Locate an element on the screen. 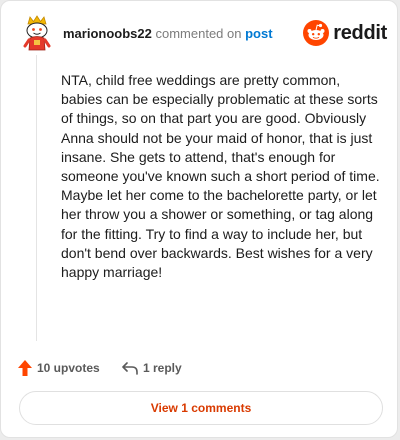  reddit-wordmark: reddit is located at coordinates (360, 32).